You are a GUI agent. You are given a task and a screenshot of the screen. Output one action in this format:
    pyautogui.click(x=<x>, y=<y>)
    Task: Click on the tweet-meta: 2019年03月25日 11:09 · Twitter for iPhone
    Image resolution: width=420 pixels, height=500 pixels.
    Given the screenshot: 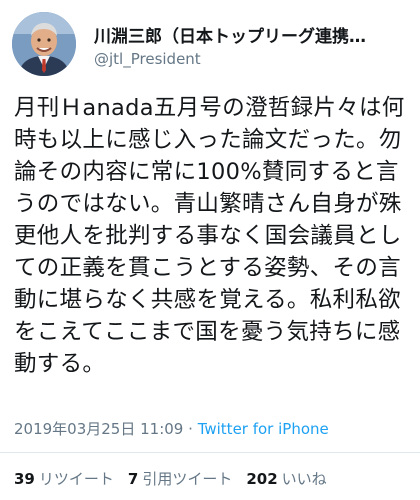 What is the action you would take?
    pyautogui.click(x=171, y=428)
    